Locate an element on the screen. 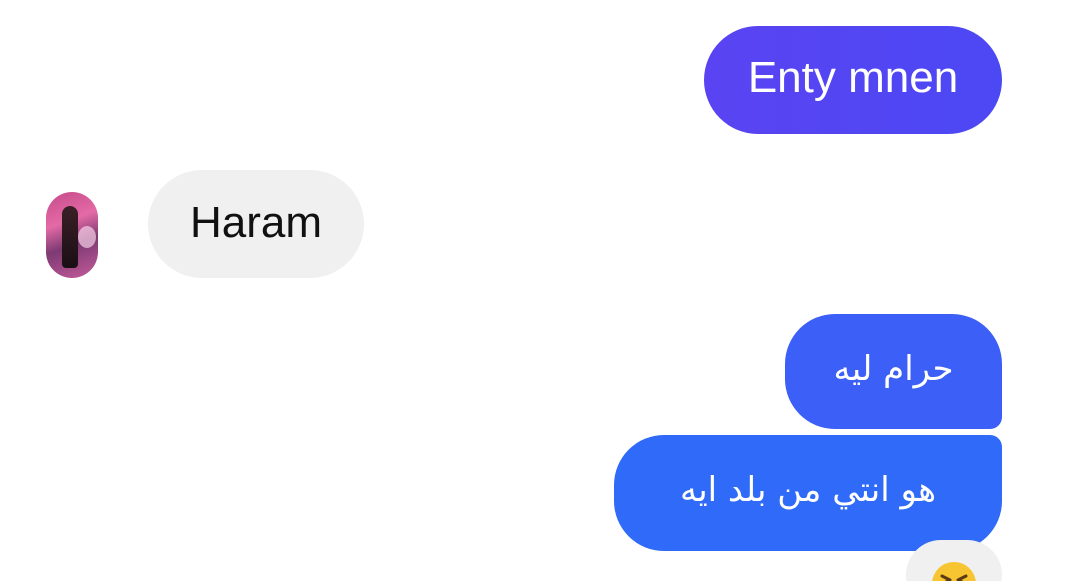  message-reaction is located at coordinates (954, 560).